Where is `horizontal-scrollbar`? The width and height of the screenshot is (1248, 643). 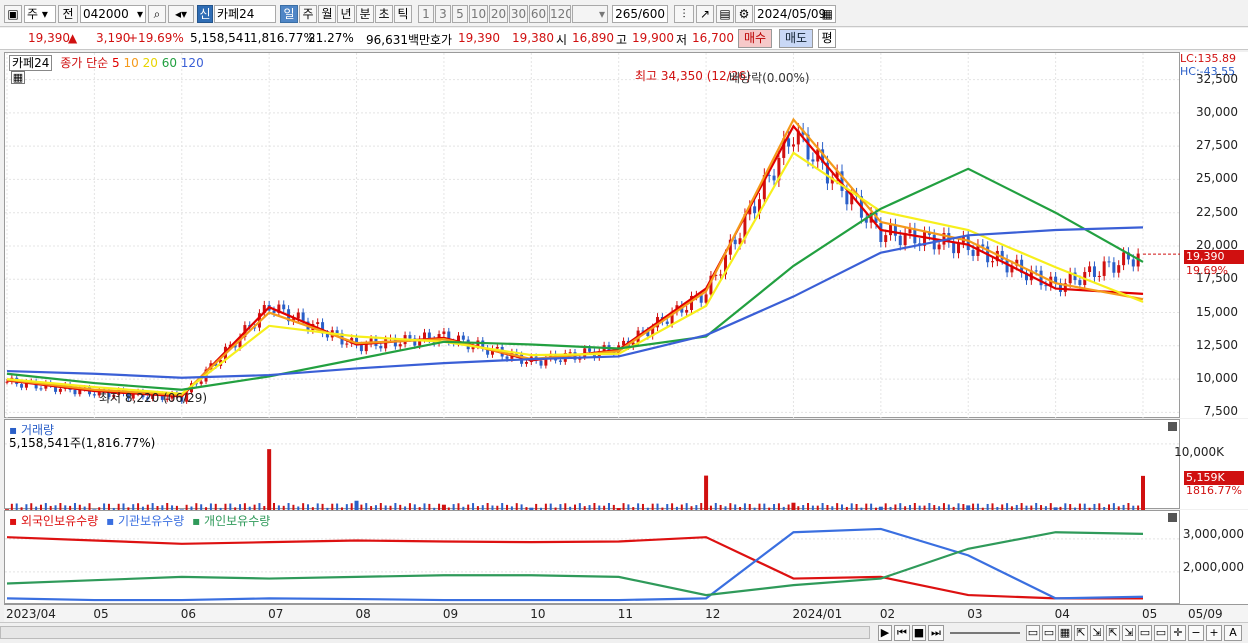
horizontal-scrollbar is located at coordinates (435, 632).